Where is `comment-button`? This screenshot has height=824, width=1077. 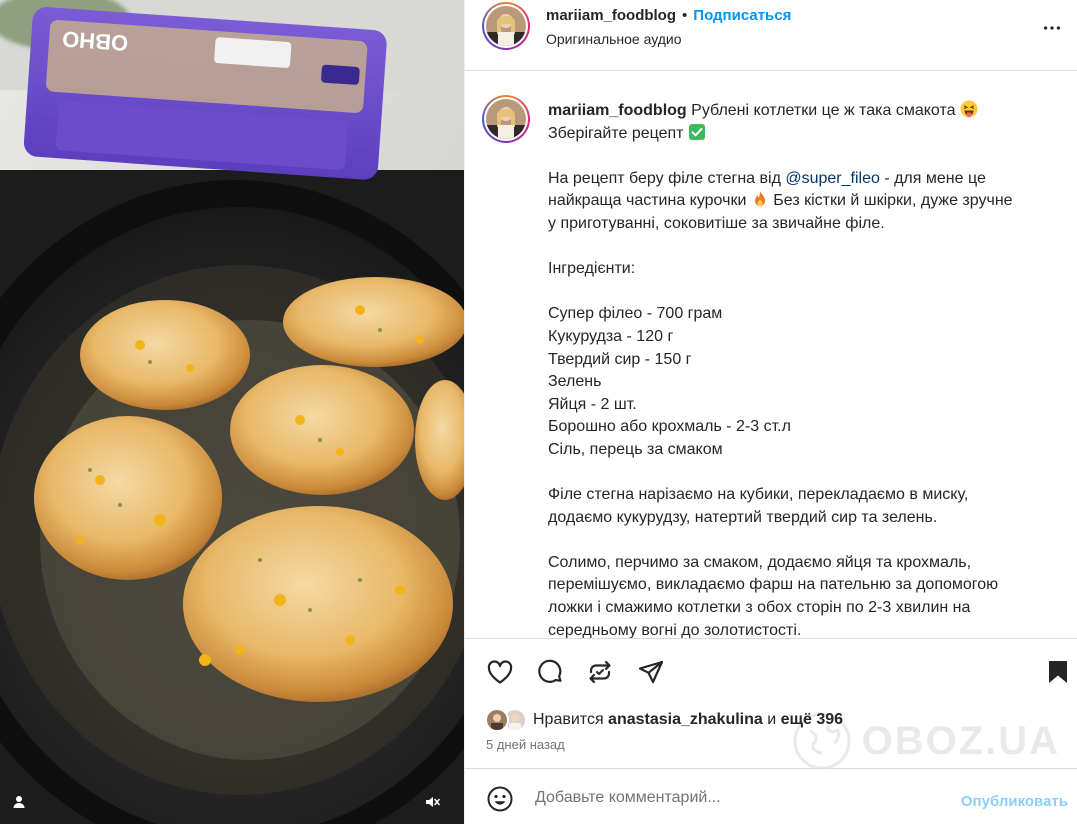
comment-button is located at coordinates (550, 672).